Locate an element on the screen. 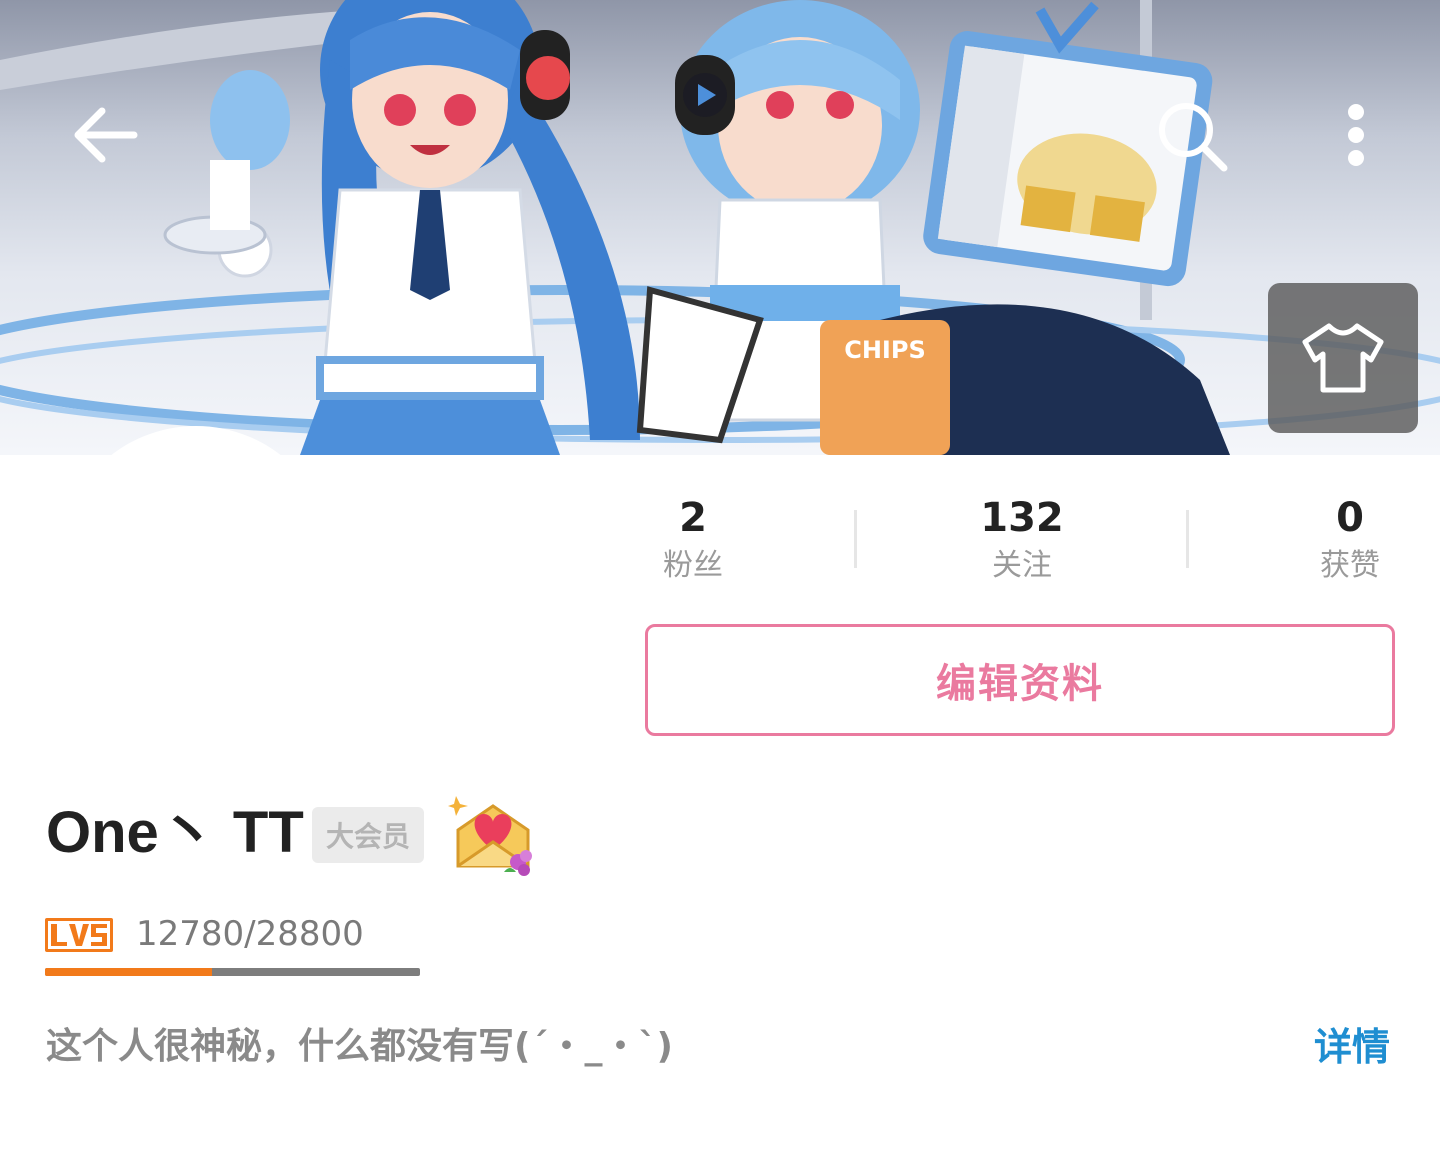 This screenshot has width=1440, height=1176. vip-badge-label: 大会员 is located at coordinates (367, 836).